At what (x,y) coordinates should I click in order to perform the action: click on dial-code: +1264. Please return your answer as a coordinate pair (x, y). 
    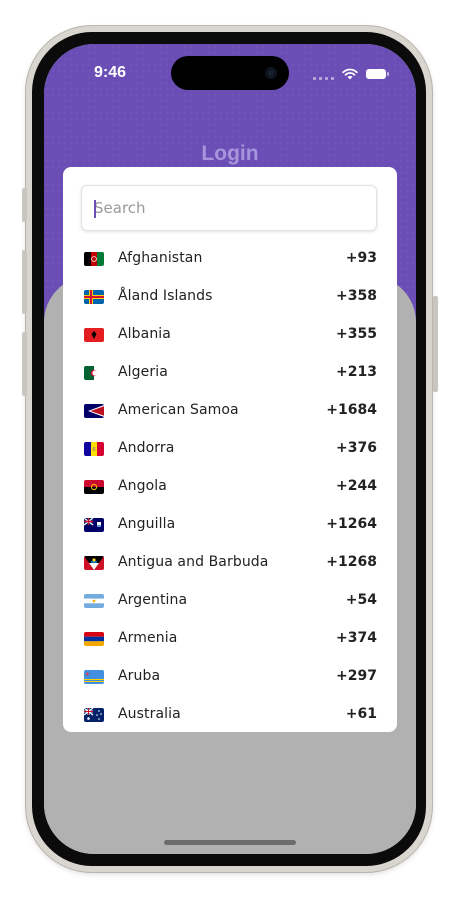
    Looking at the image, I should click on (351, 524).